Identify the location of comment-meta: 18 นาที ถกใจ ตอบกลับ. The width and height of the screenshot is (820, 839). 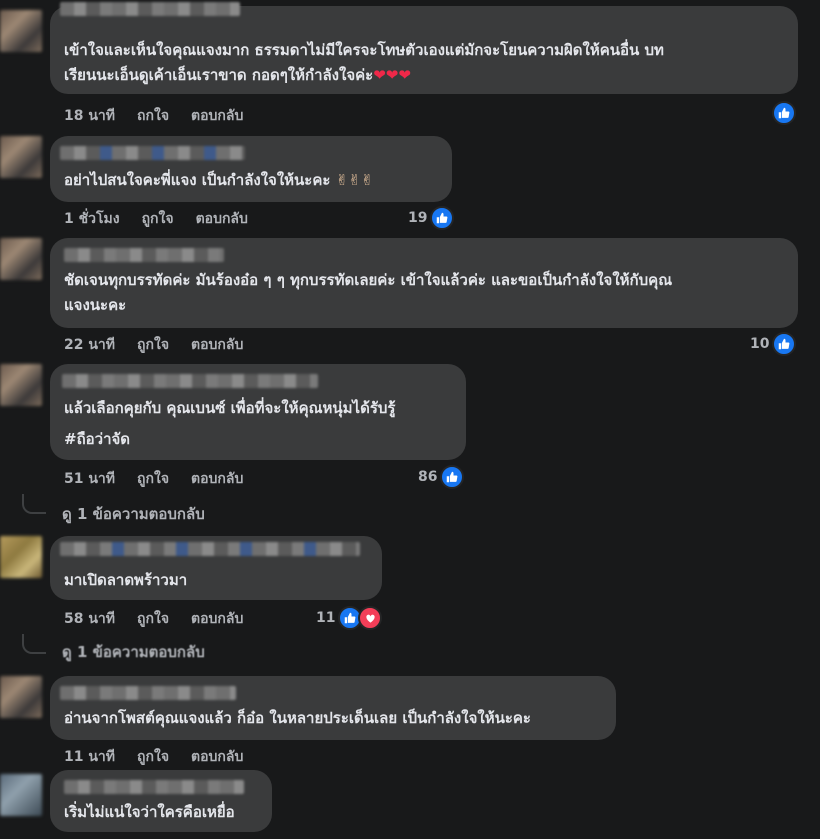
(153, 116).